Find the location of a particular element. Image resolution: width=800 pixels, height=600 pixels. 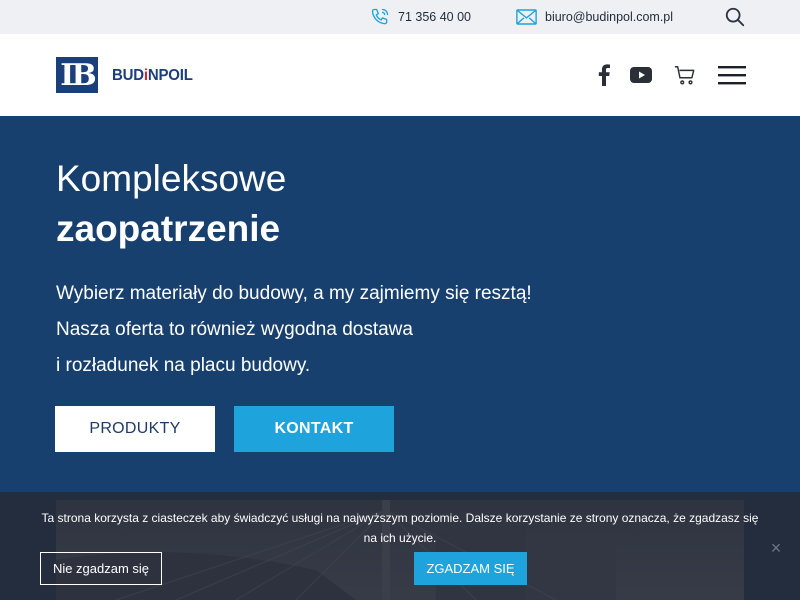

cart-icon is located at coordinates (684, 75).